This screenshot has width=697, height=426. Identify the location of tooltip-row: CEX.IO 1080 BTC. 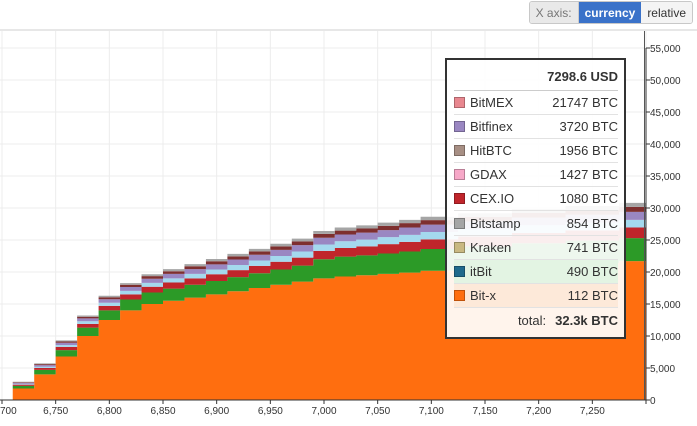
(536, 199).